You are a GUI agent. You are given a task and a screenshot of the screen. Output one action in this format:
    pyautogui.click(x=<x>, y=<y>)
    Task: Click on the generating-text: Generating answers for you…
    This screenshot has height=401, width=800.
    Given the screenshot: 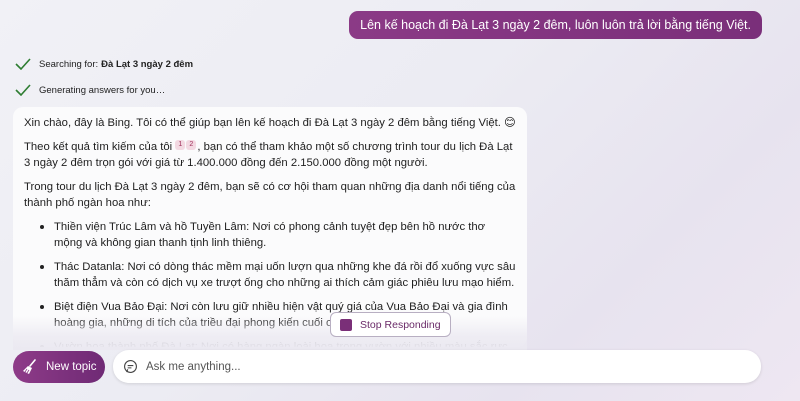 What is the action you would take?
    pyautogui.click(x=102, y=90)
    